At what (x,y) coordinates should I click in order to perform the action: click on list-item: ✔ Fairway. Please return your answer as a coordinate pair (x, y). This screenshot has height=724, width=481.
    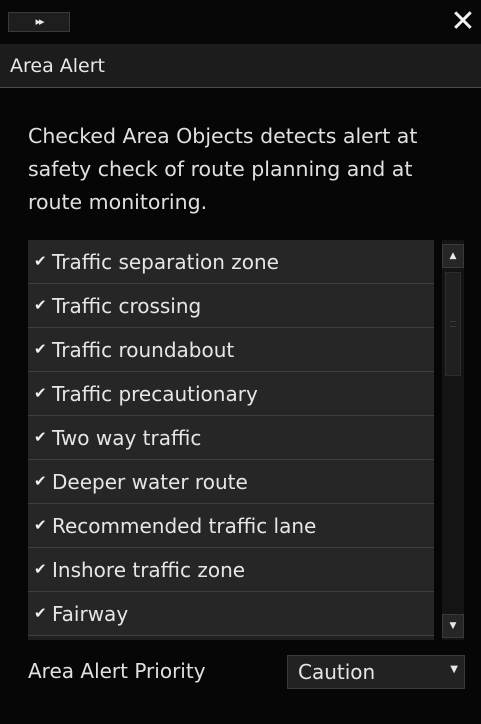
    Looking at the image, I should click on (231, 614).